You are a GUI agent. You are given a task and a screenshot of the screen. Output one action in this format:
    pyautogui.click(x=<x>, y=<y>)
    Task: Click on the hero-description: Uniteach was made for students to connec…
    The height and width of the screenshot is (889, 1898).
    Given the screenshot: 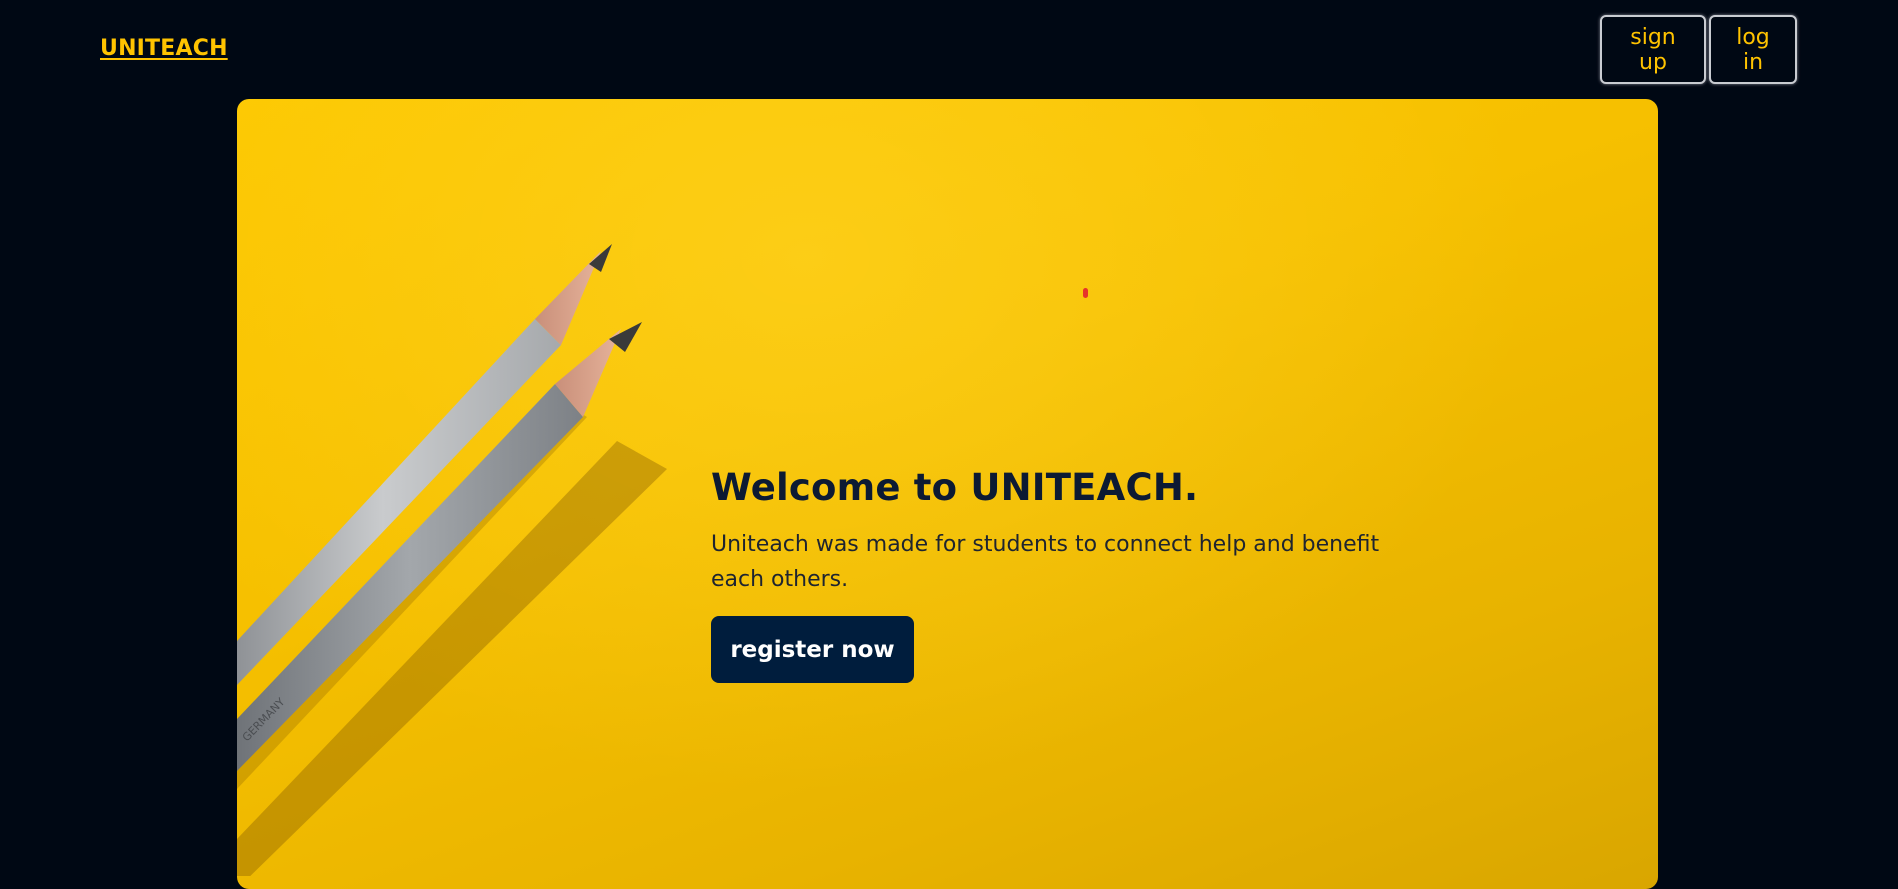 What is the action you would take?
    pyautogui.click(x=1045, y=562)
    